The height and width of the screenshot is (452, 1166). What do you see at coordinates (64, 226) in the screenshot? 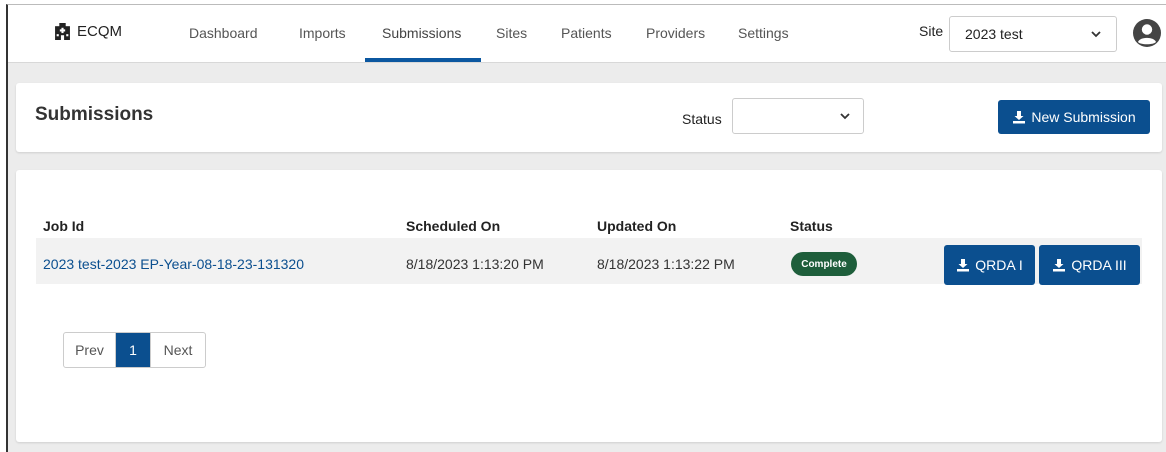
I see `column-header-job-id: Job Id` at bounding box center [64, 226].